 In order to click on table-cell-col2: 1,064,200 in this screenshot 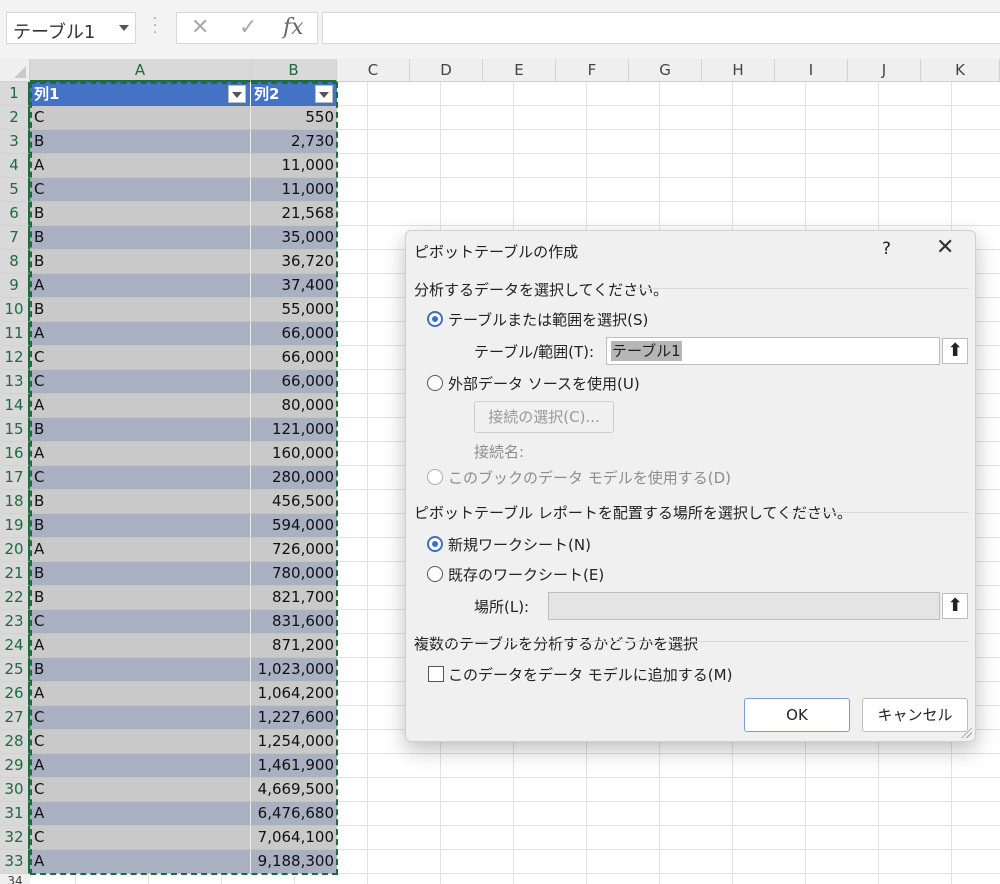, I will do `click(294, 693)`.